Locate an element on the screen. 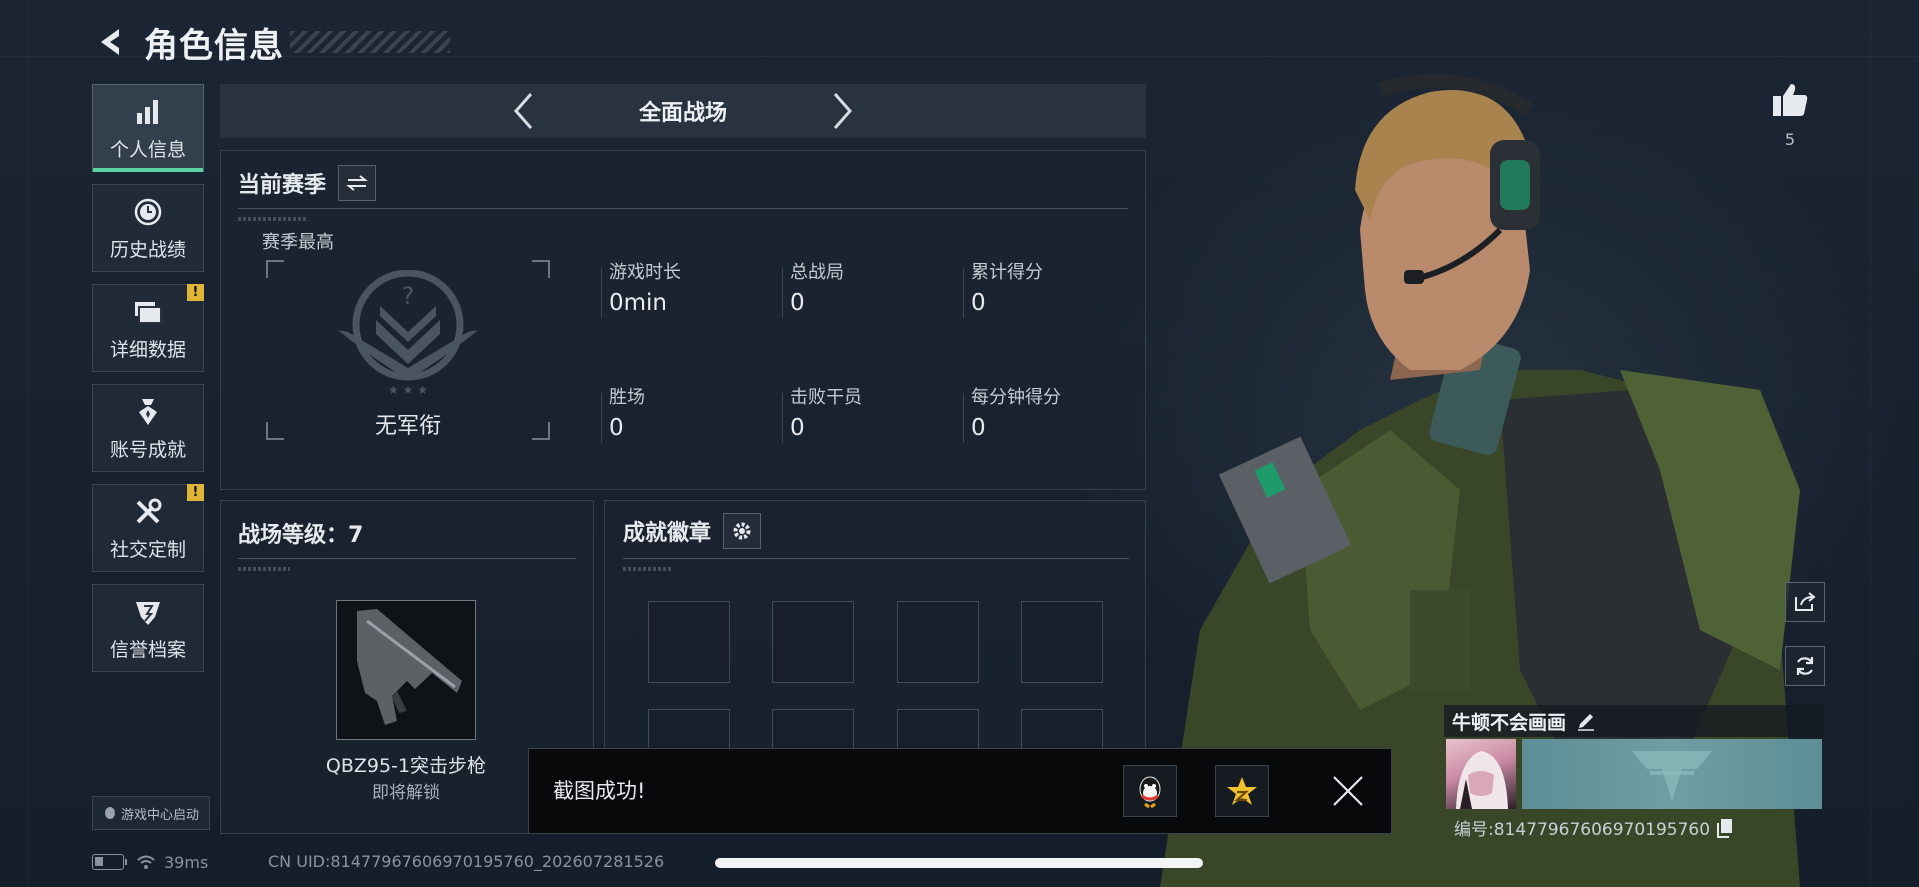 The height and width of the screenshot is (887, 1919). previous-mode-button is located at coordinates (523, 111).